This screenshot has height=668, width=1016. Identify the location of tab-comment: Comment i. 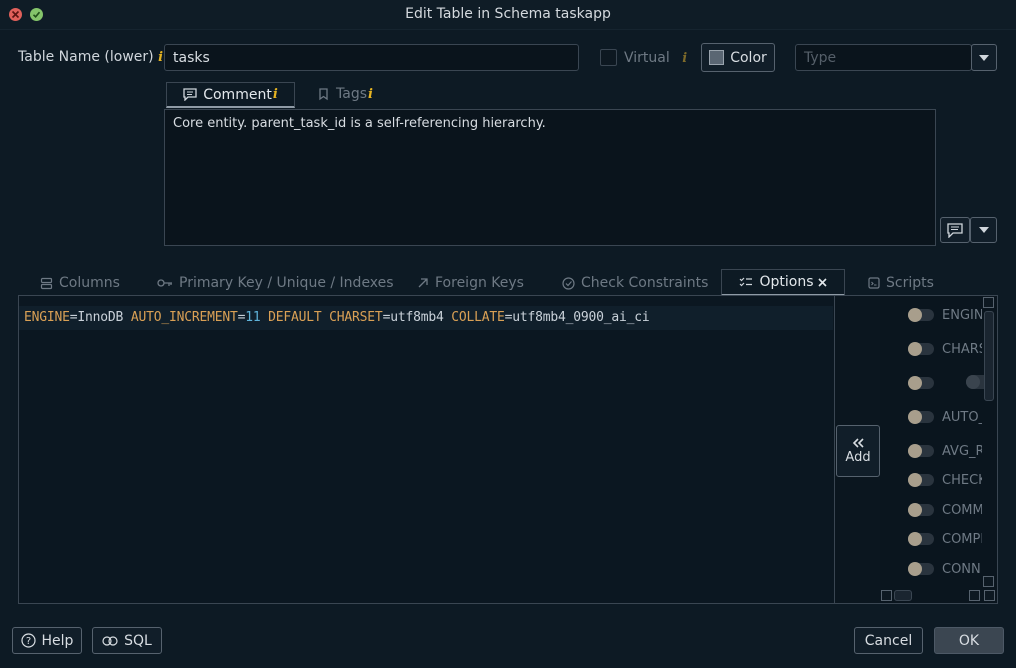
(230, 95).